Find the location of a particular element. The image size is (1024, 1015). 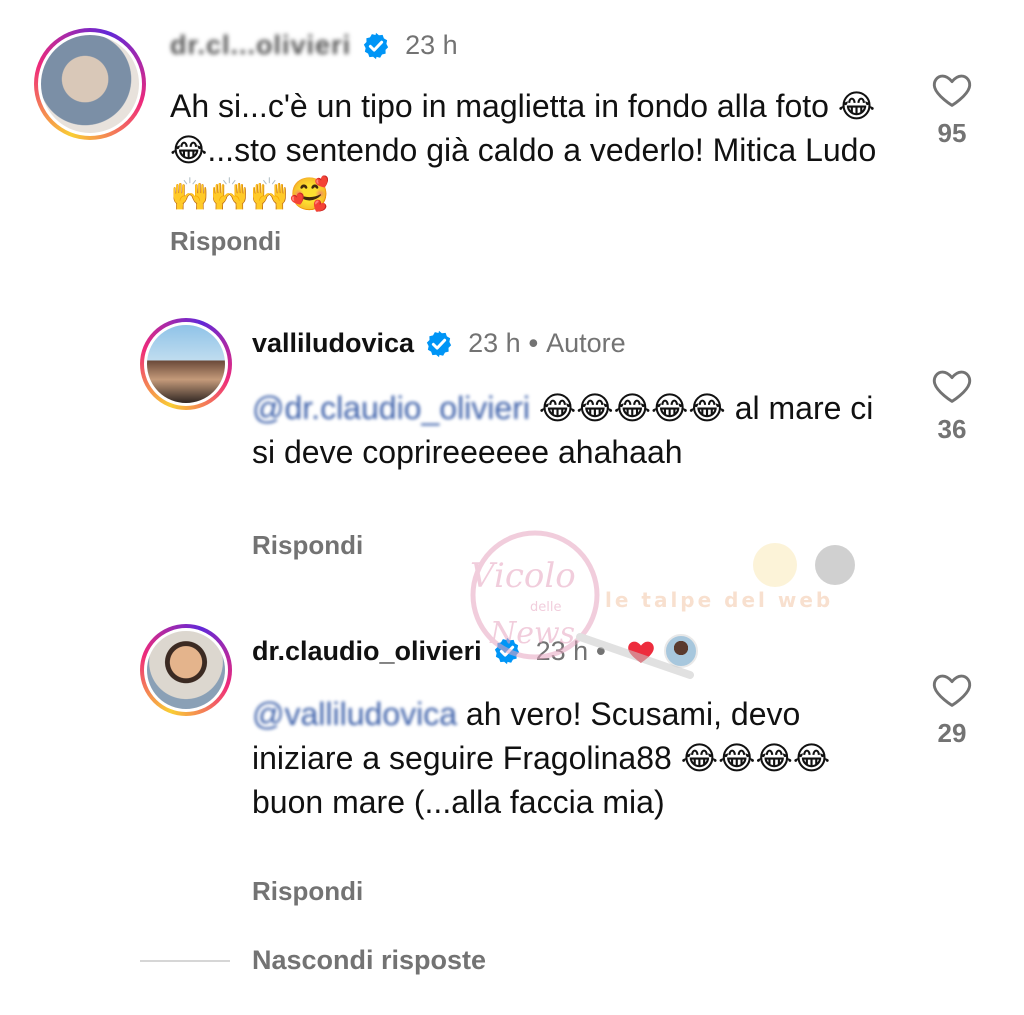

like-button: 95 is located at coordinates (952, 109).